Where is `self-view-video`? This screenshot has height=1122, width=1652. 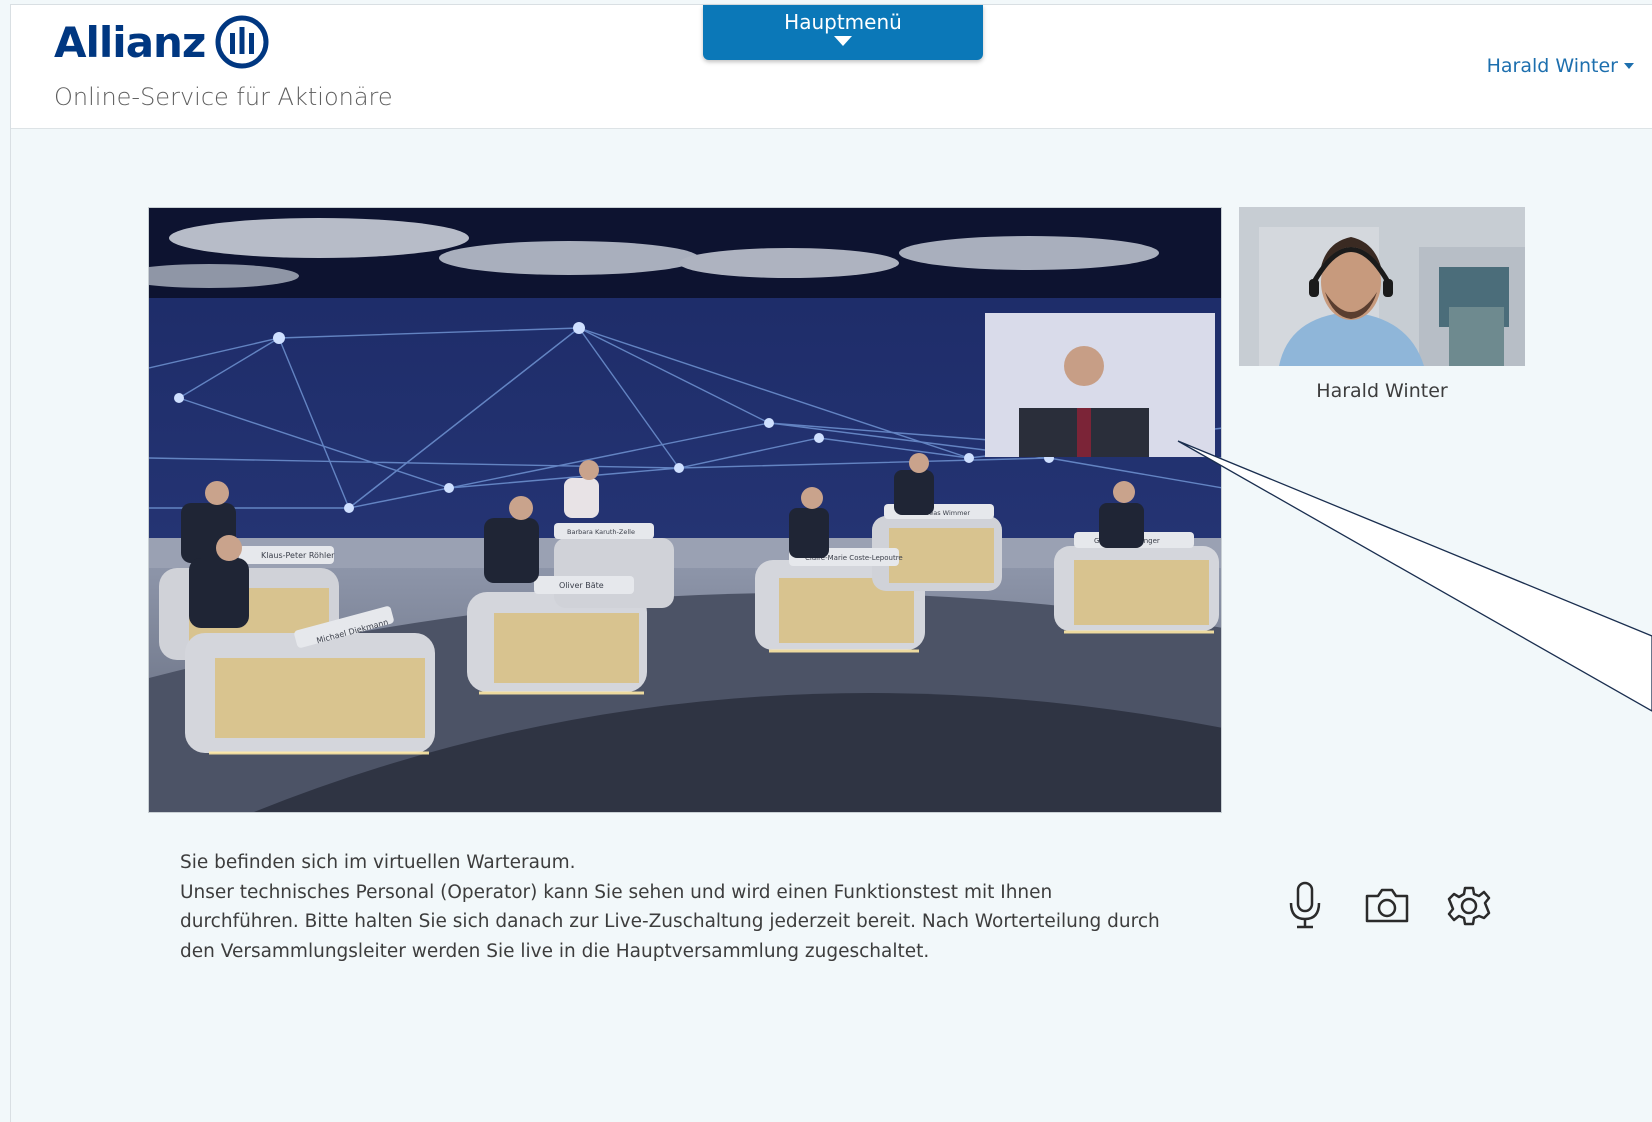 self-view-video is located at coordinates (1382, 286).